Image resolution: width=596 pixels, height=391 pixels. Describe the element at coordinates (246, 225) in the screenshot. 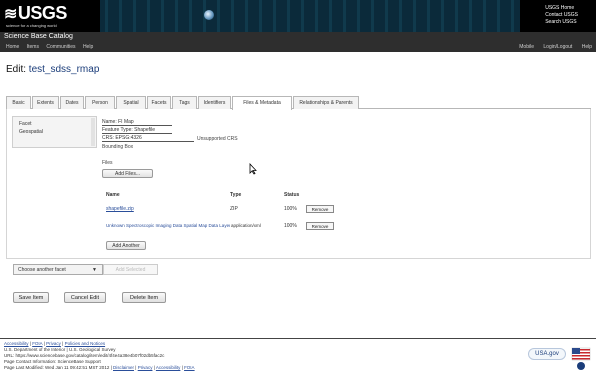

I see `file-row-type: application/xml` at that location.